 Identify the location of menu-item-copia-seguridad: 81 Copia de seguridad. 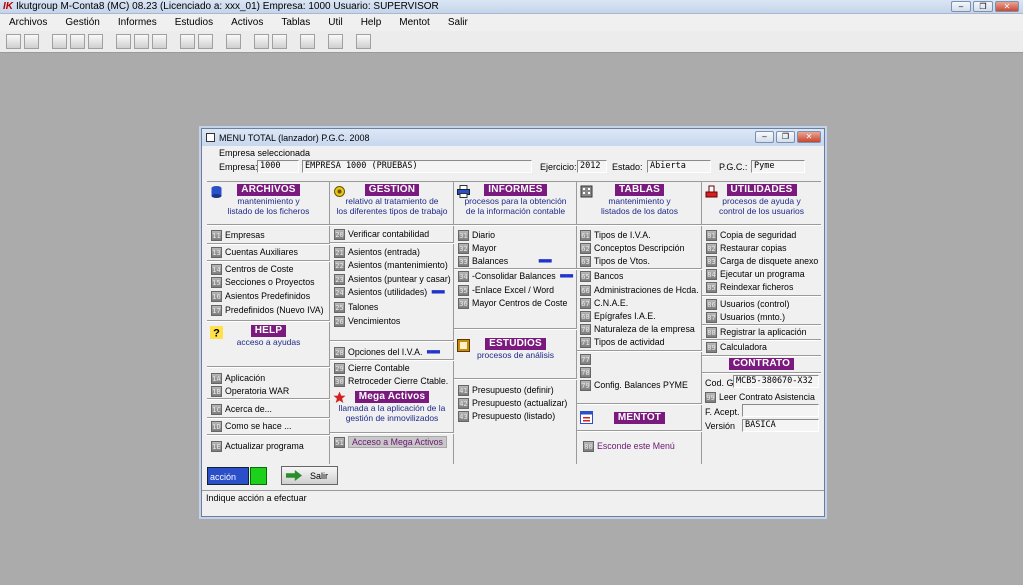
(751, 235).